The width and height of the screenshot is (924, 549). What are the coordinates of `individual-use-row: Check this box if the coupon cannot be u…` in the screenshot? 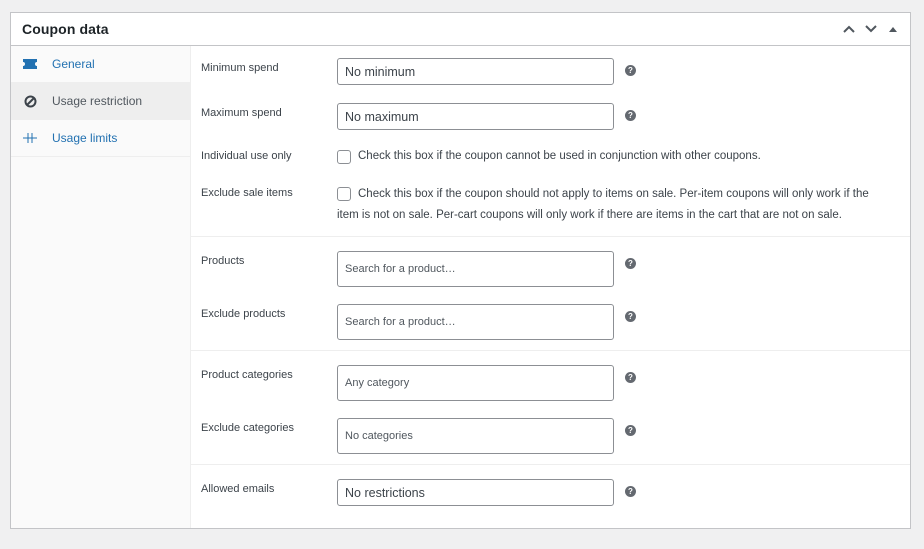 It's located at (549, 156).